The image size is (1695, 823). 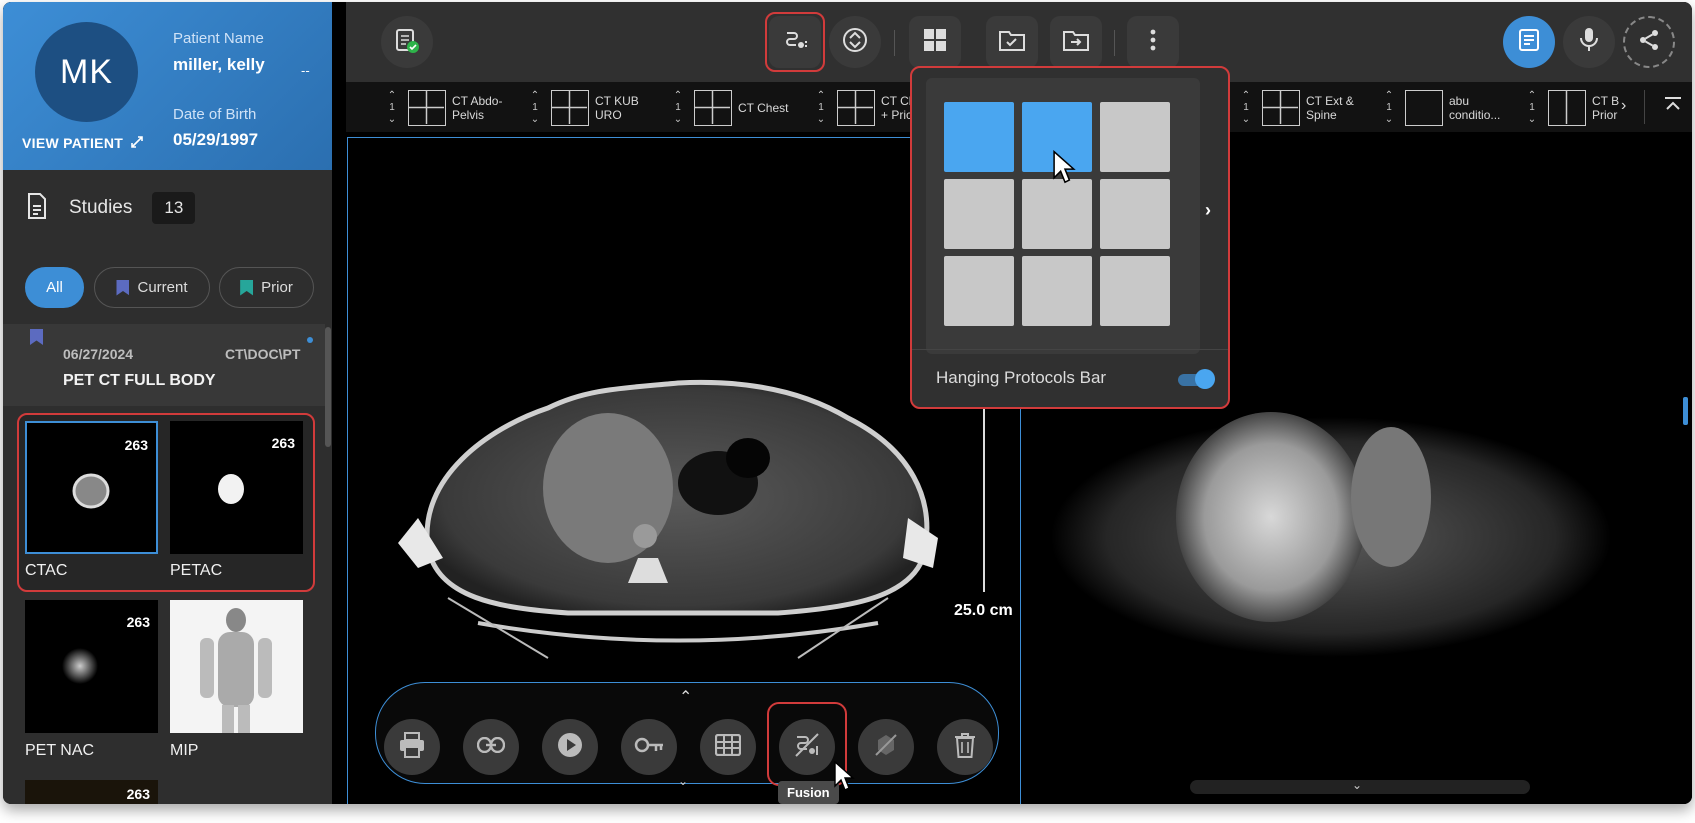 I want to click on sidebar-scrollbar, so click(x=328, y=387).